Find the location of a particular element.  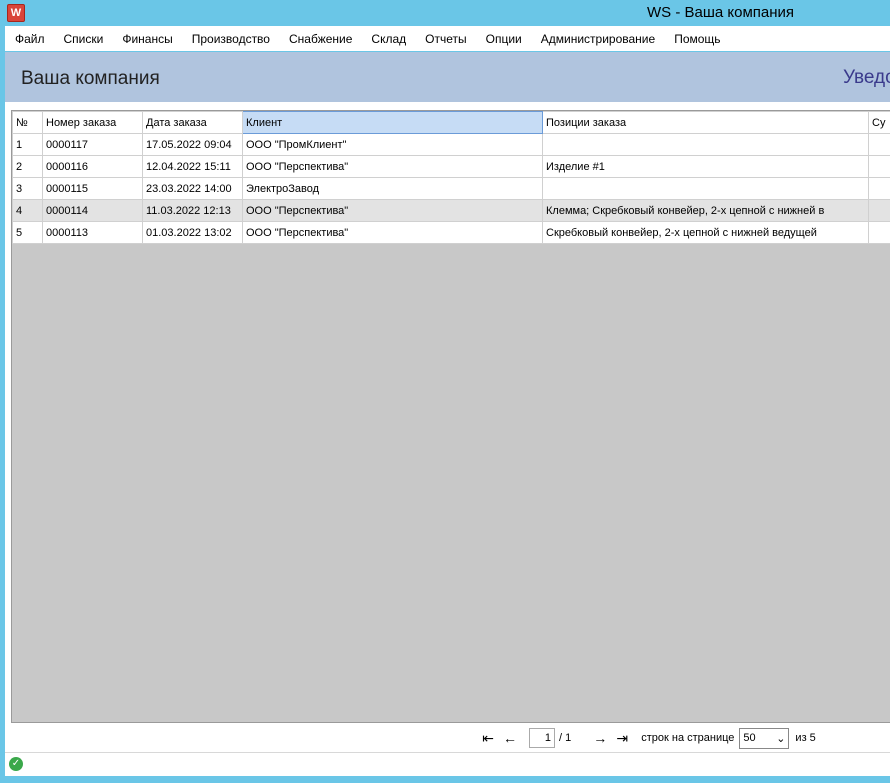

cell-order-date: 12.04.2022 15:11 is located at coordinates (192, 166).